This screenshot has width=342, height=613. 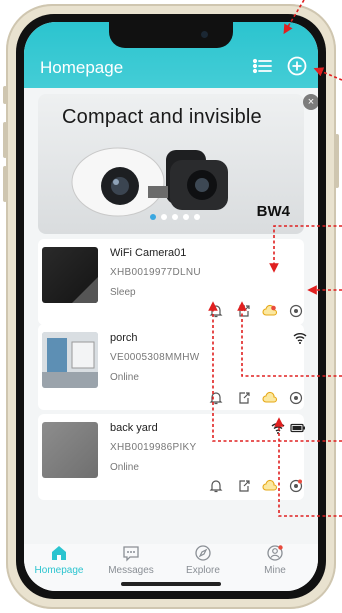 What do you see at coordinates (123, 292) in the screenshot?
I see `device-status: Sleep` at bounding box center [123, 292].